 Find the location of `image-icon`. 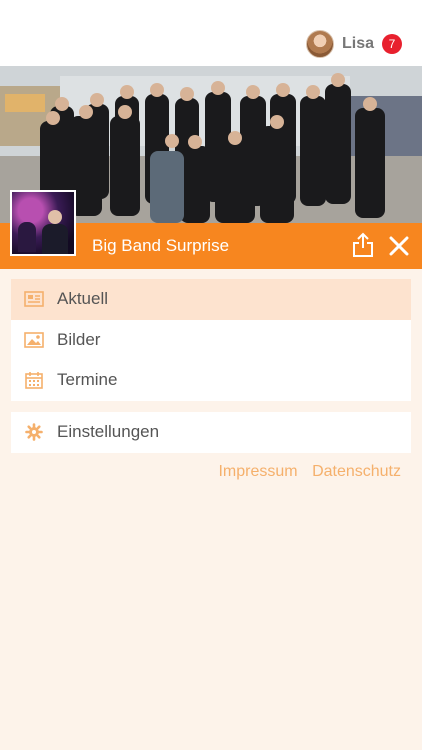

image-icon is located at coordinates (34, 340).